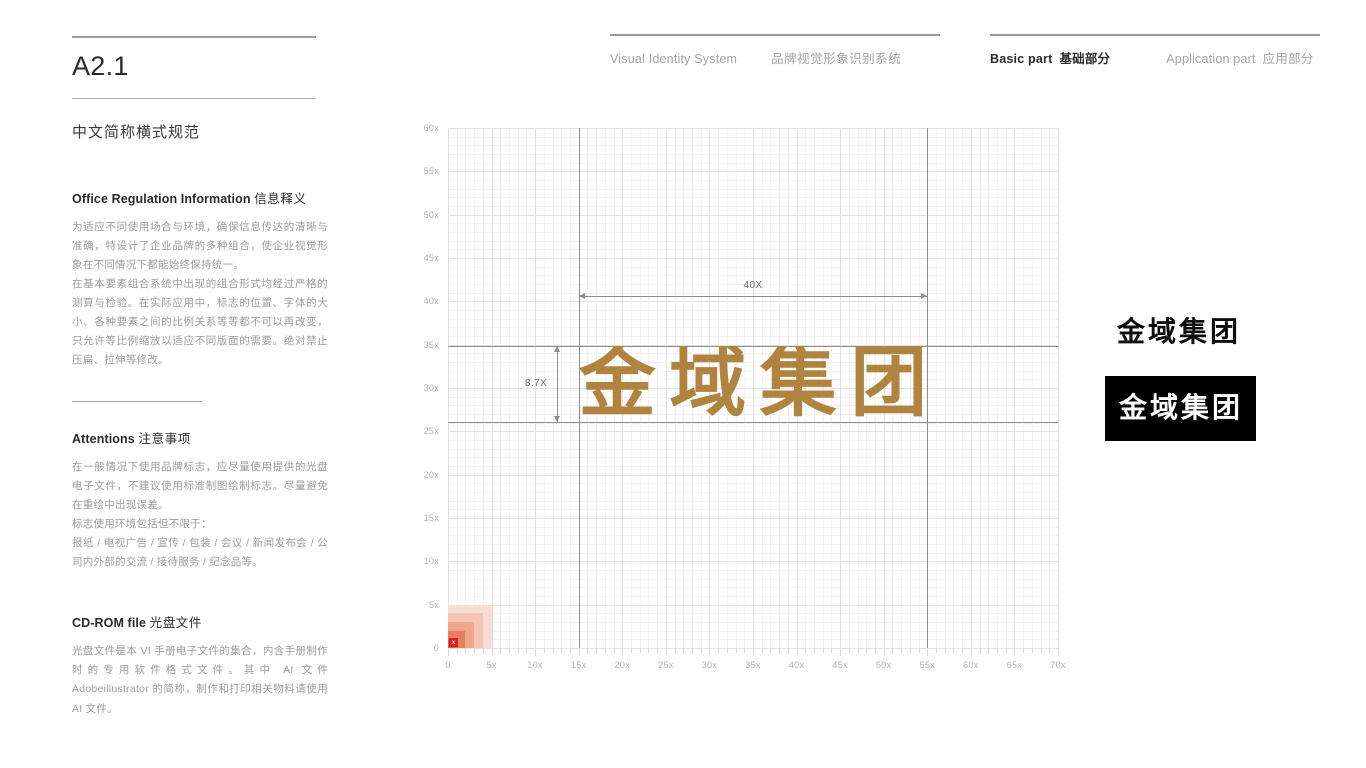 Image resolution: width=1366 pixels, height=768 pixels. What do you see at coordinates (536, 384) in the screenshot?
I see `dimension-label-8-7x: 8.7X` at bounding box center [536, 384].